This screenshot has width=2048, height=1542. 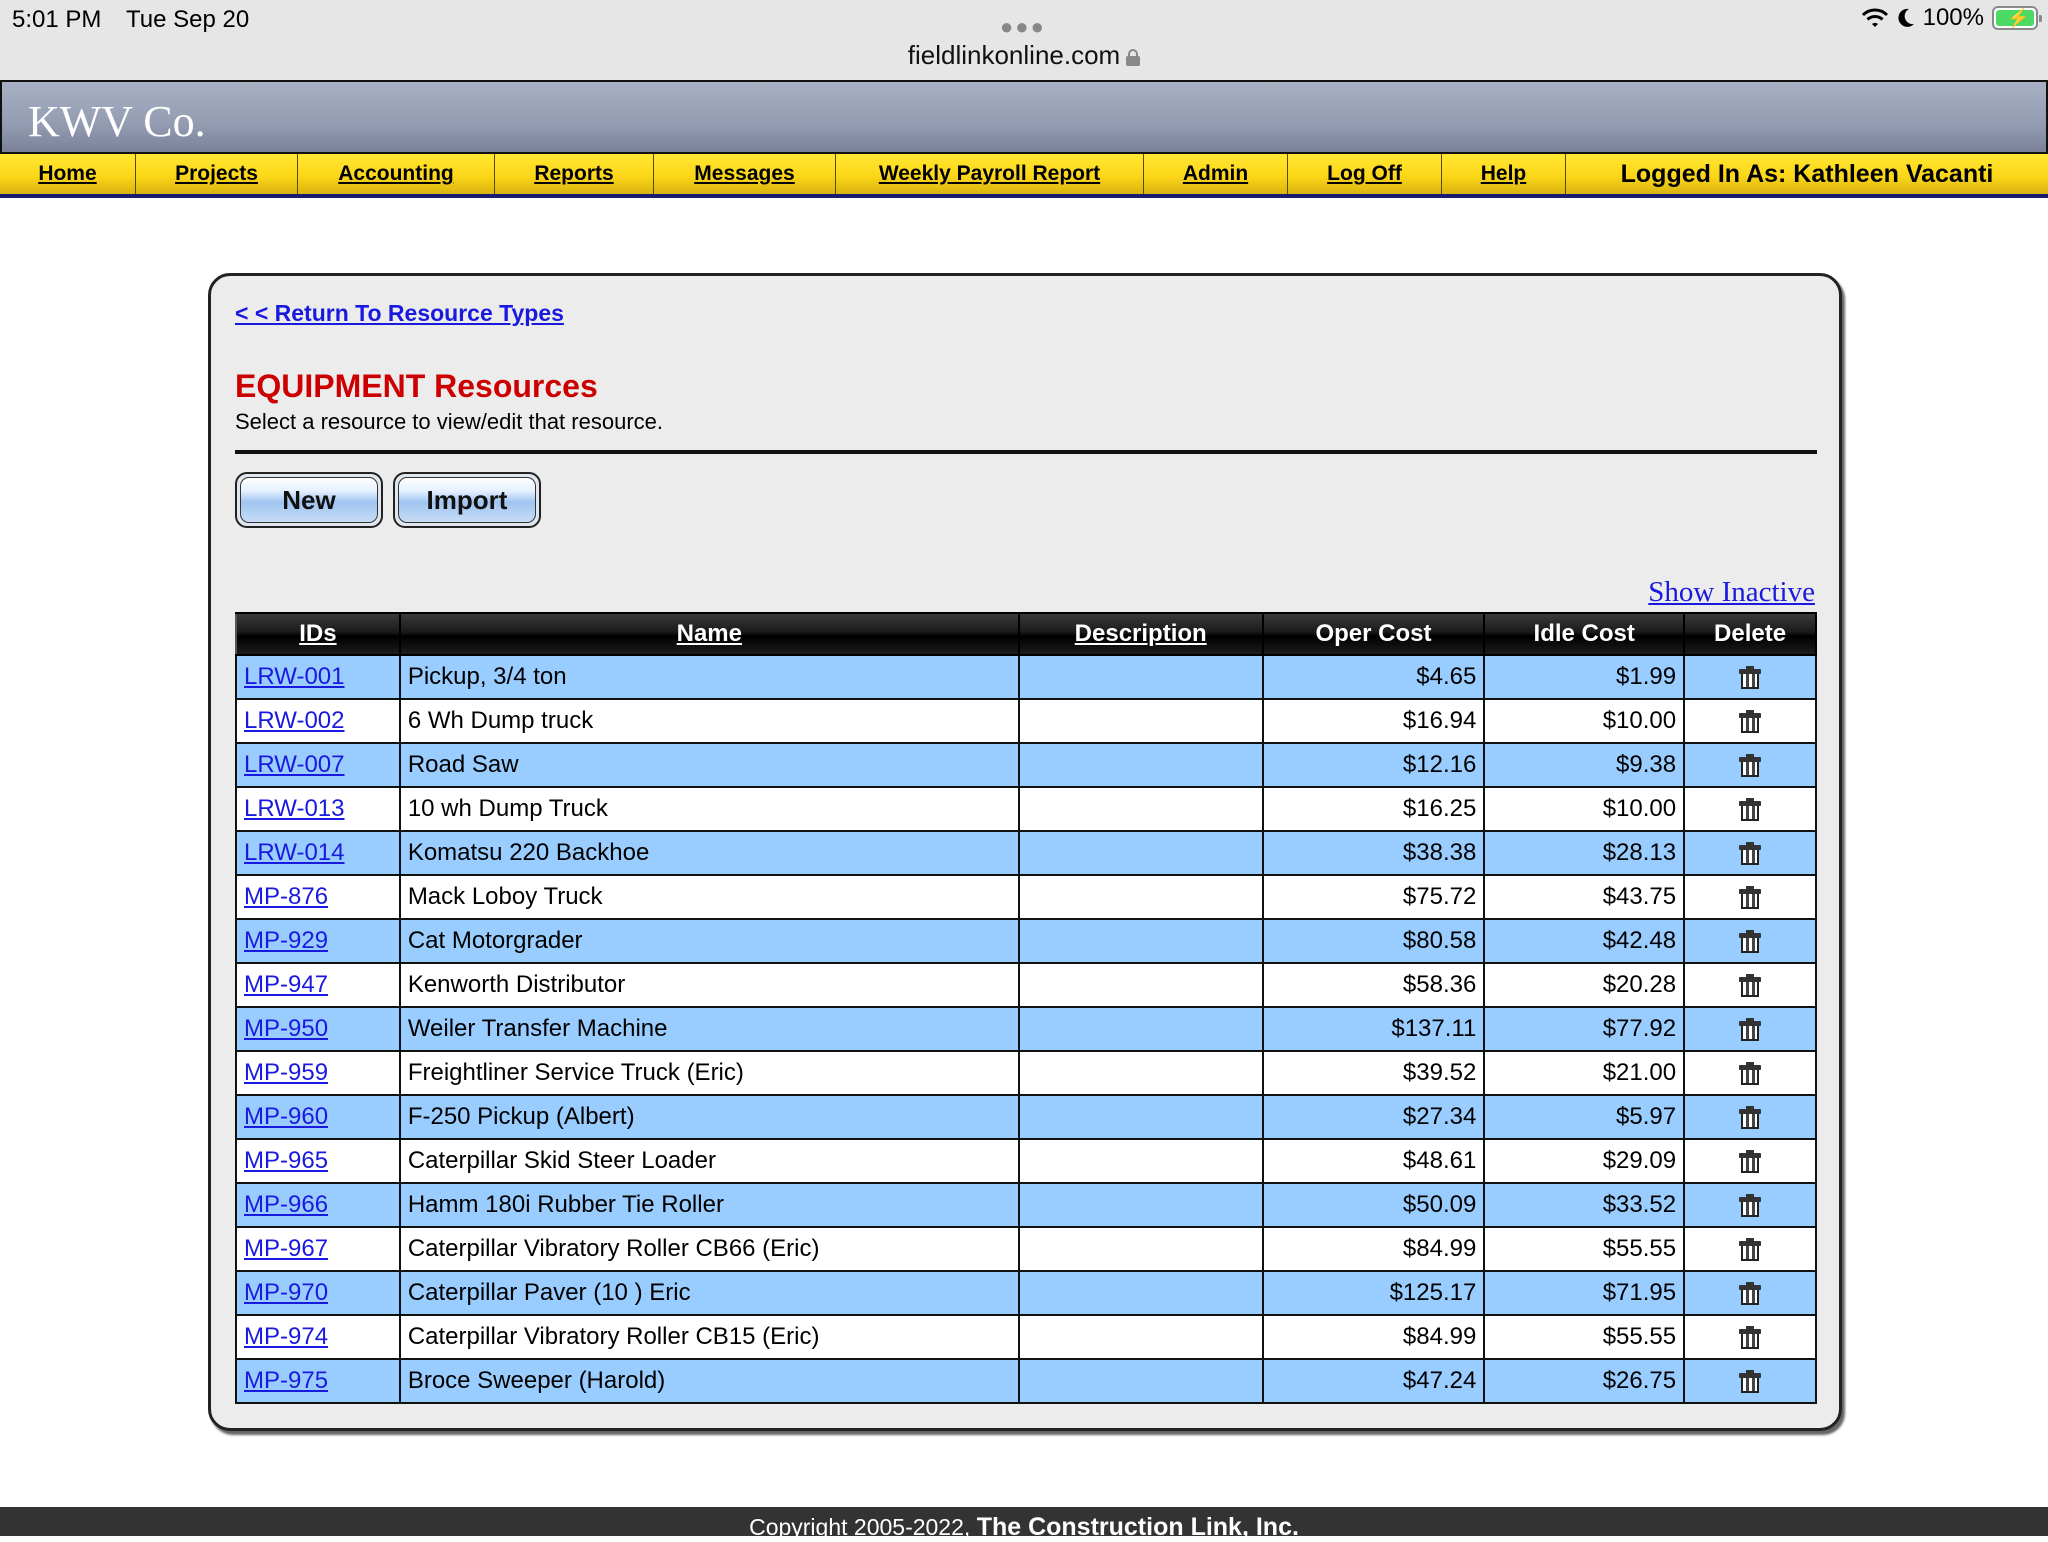 I want to click on column-header-name: Name, so click(x=709, y=634).